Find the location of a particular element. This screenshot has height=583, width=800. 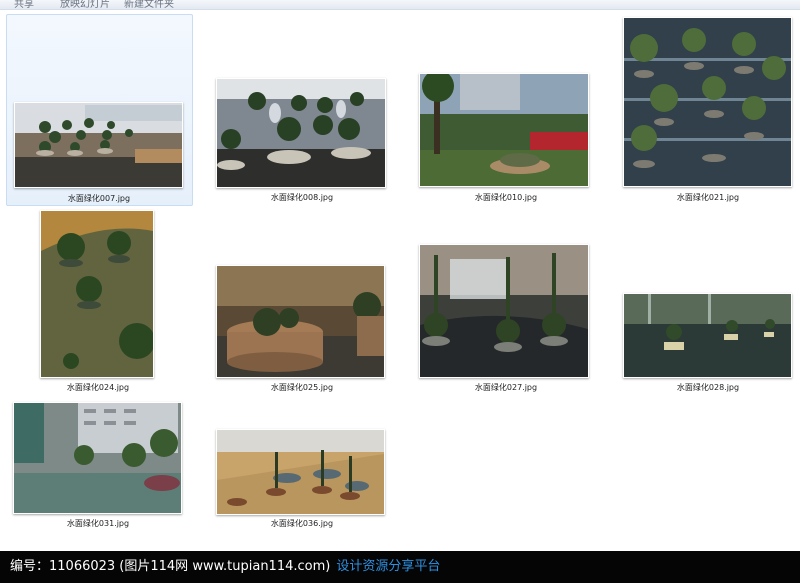

file-name-label: 水面绿化036.jpg is located at coordinates (302, 523).